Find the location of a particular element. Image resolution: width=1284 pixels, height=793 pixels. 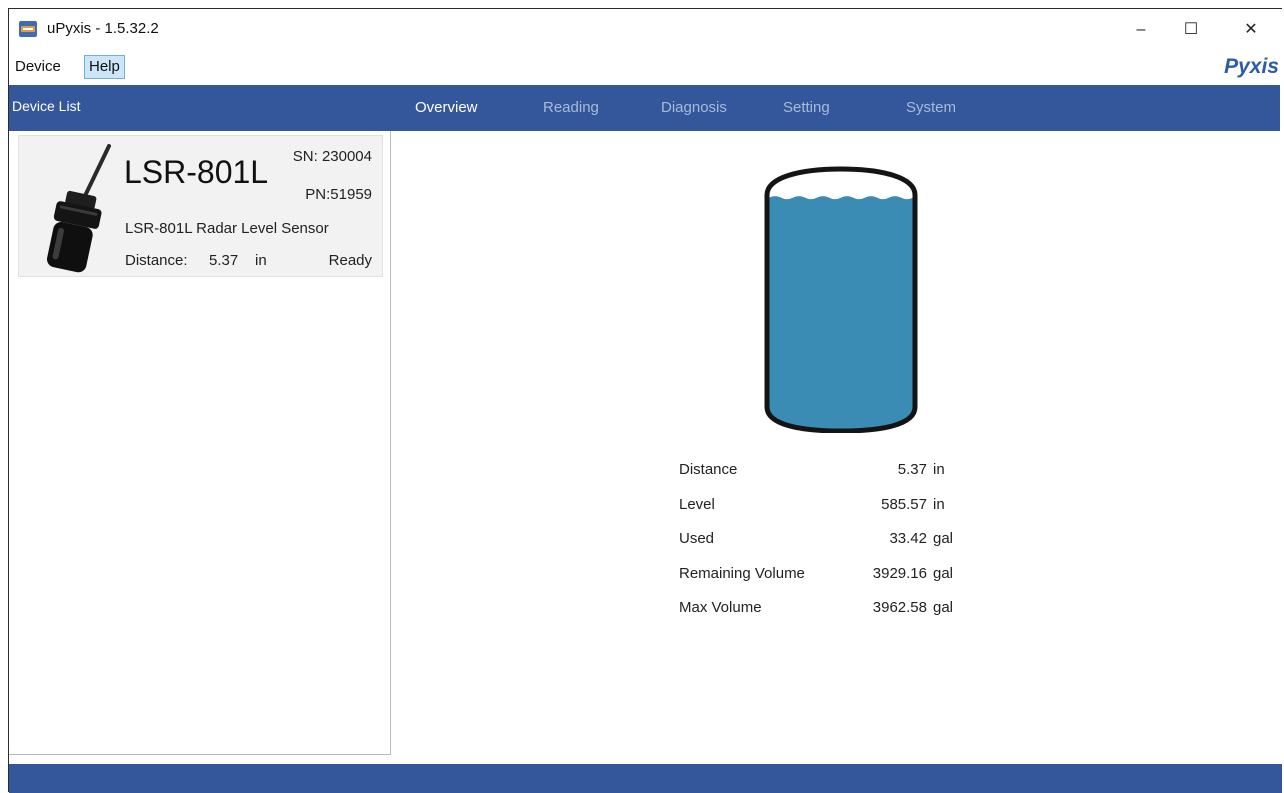

stat-label: Level is located at coordinates (697, 504).